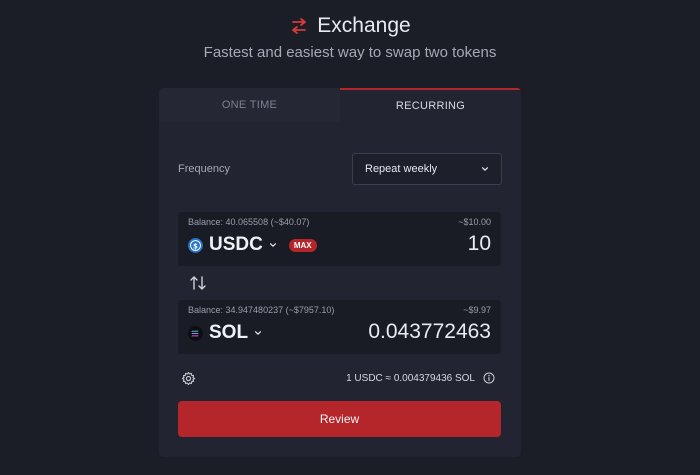 The width and height of the screenshot is (700, 475). Describe the element at coordinates (429, 331) in the screenshot. I see `to-amount-value: 0.043772463` at that location.